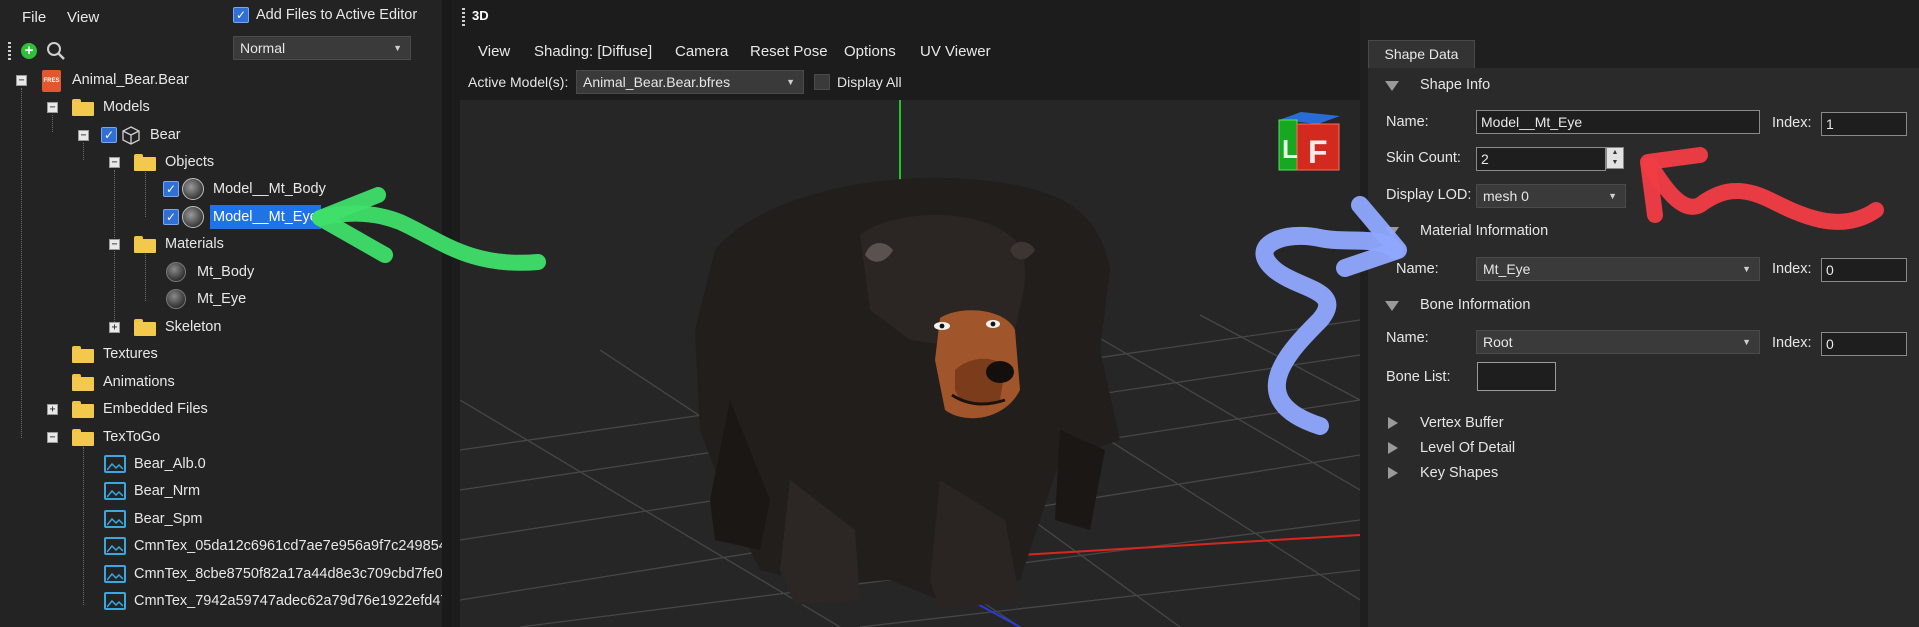 This screenshot has width=1919, height=627. I want to click on display-lod-dropdown: mesh 0 ▼, so click(1551, 196).